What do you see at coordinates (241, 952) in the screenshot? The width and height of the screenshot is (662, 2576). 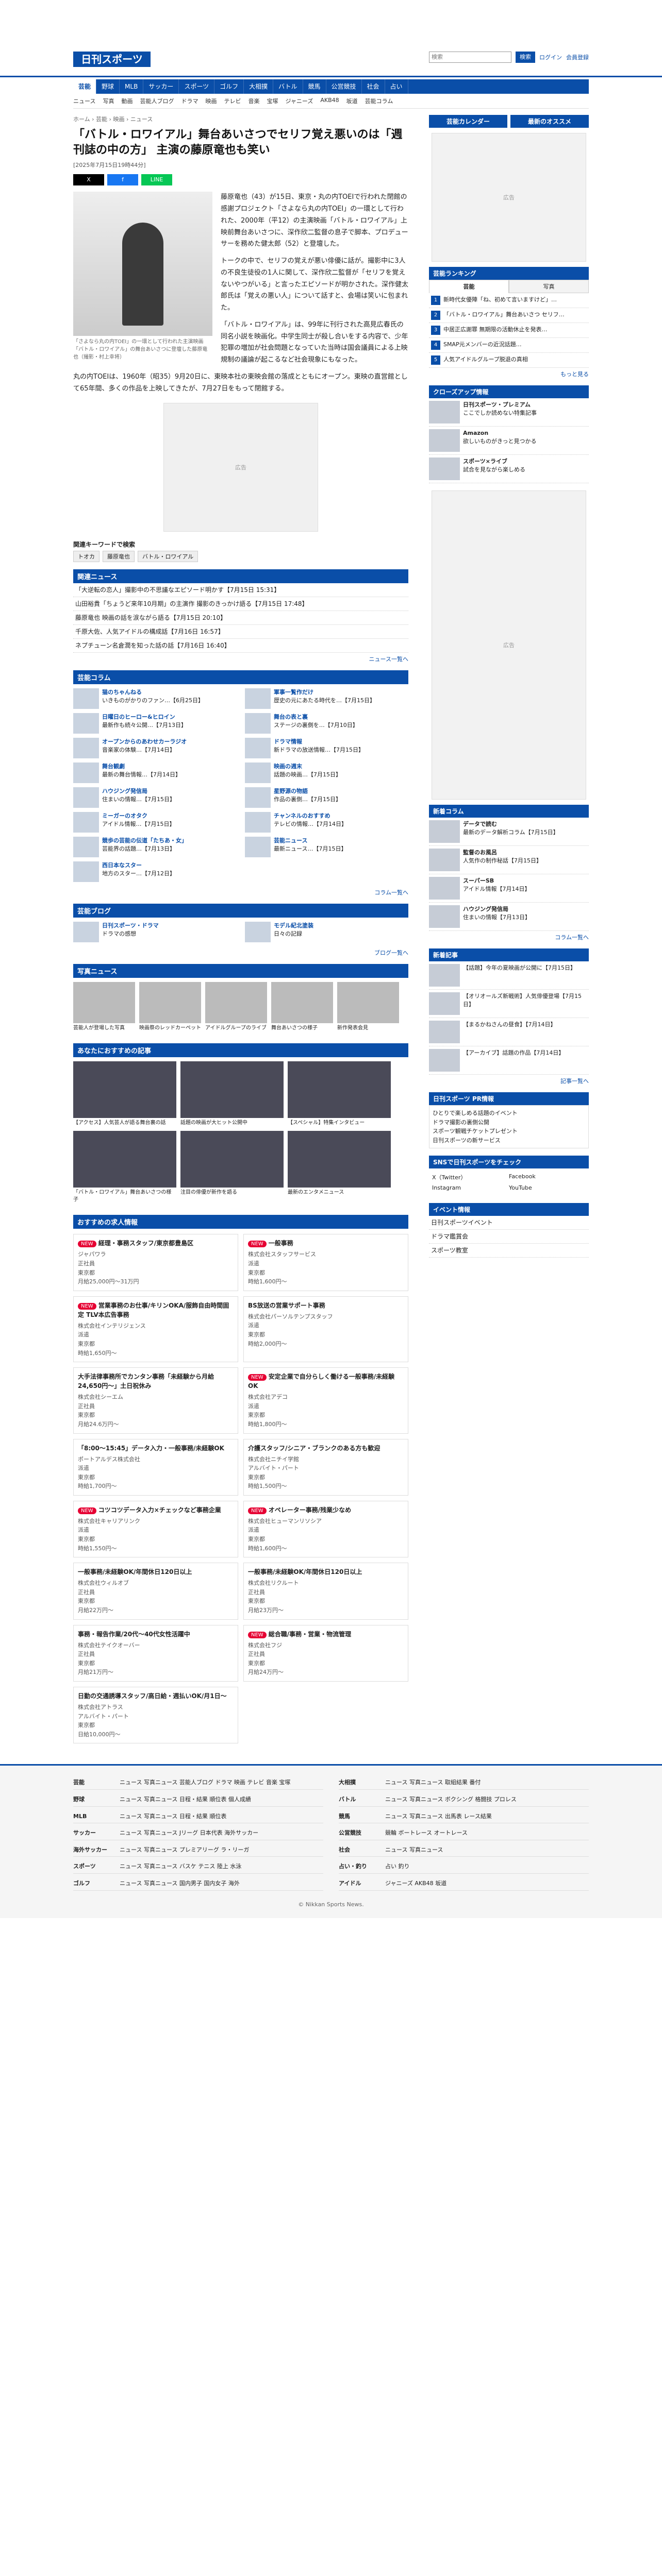 I see `blogs-more-link: ブログ一覧へ` at bounding box center [241, 952].